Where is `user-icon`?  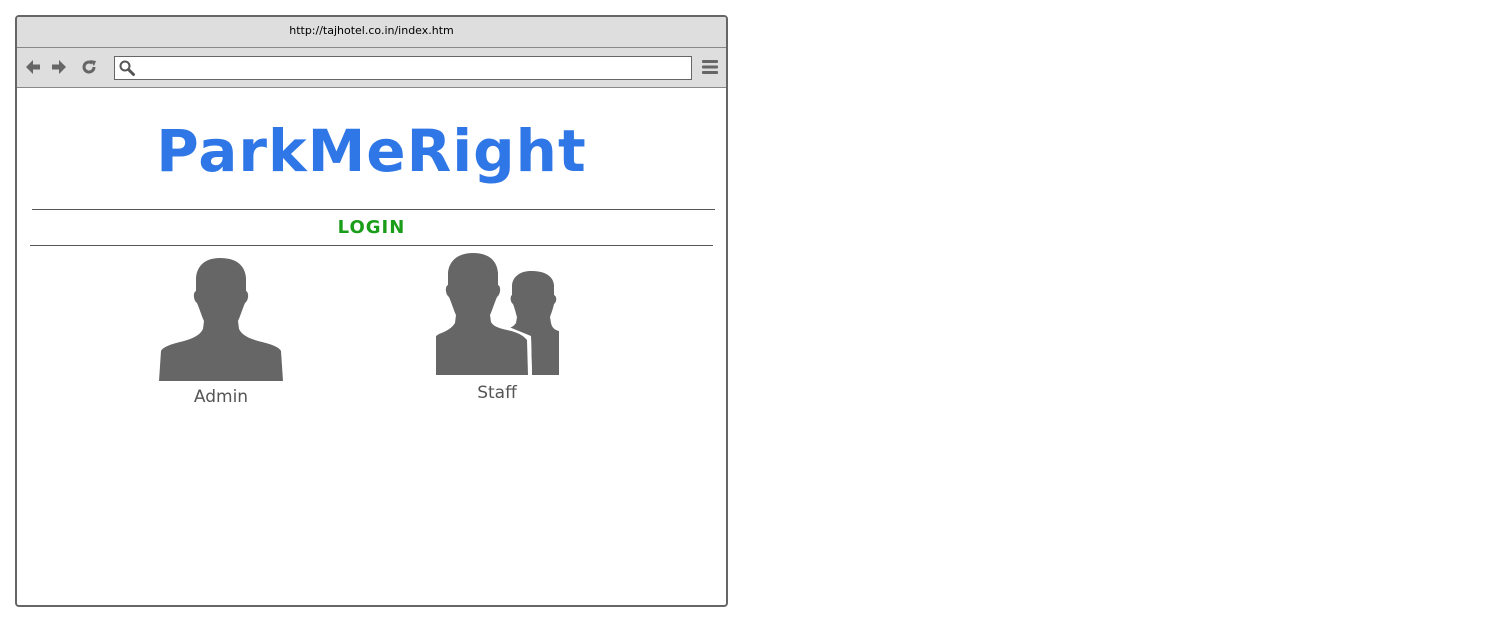
user-icon is located at coordinates (221, 319).